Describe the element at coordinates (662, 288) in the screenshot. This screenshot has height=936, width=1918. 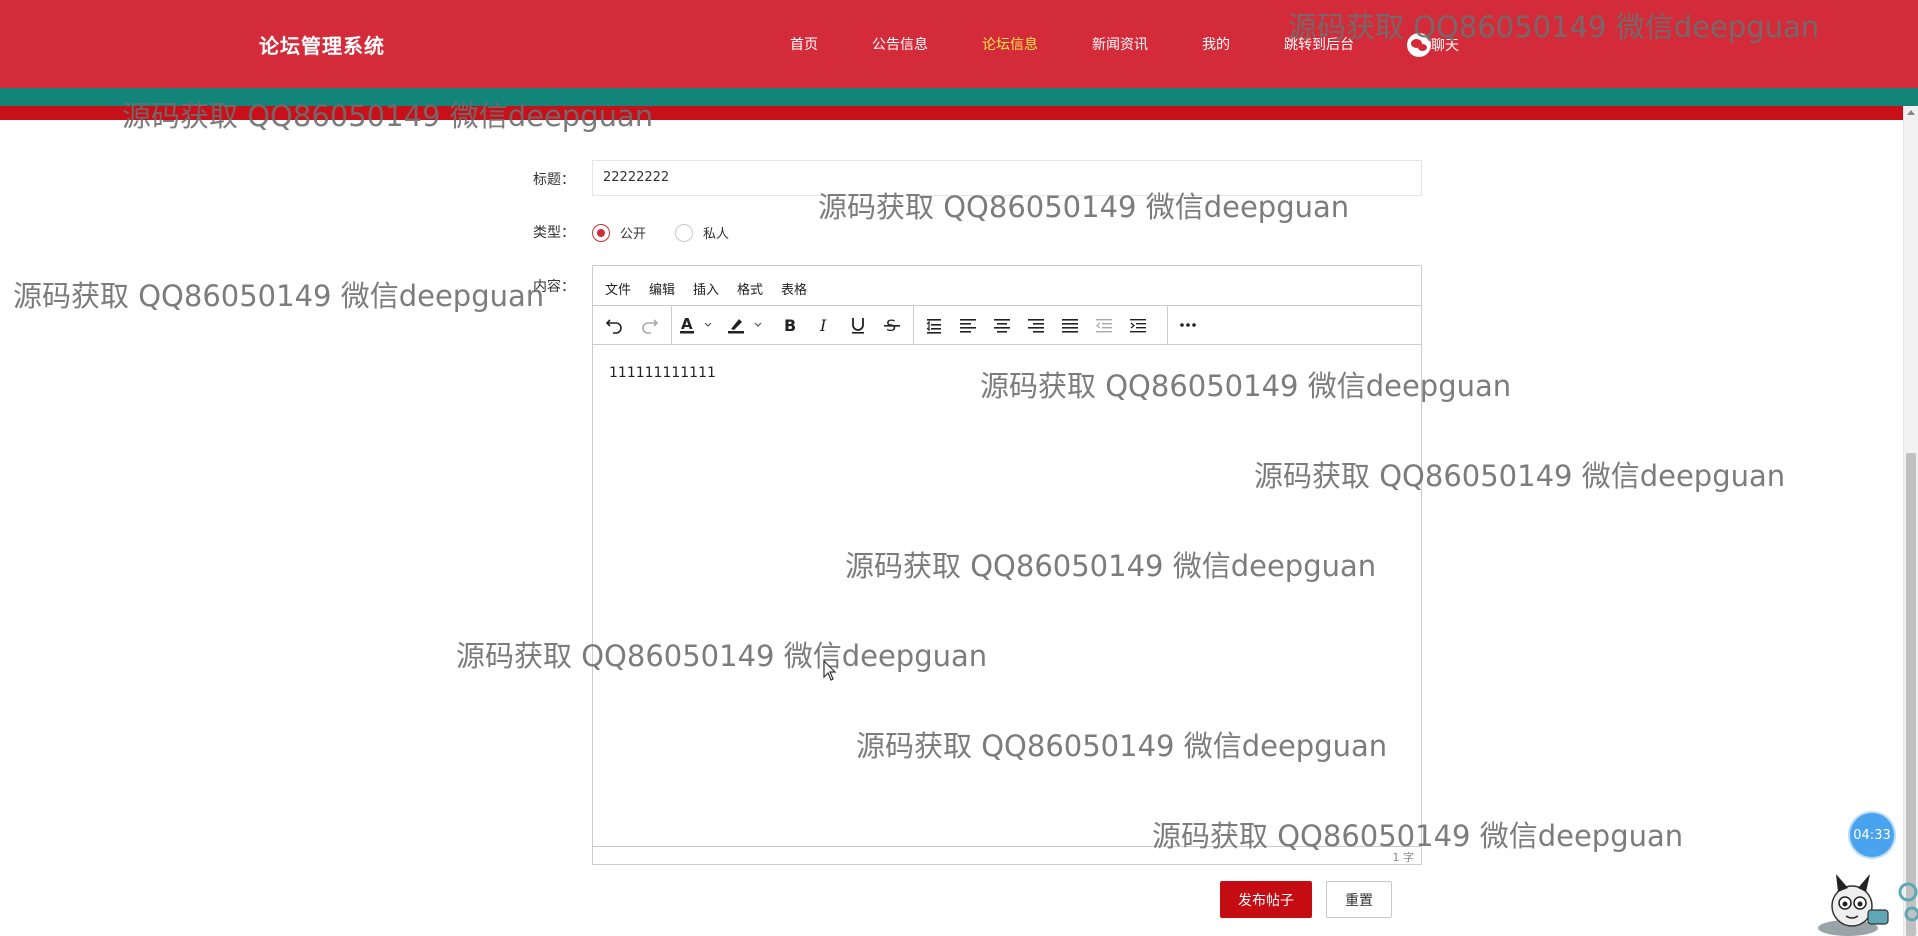
I see `menu-edit: 编辑` at that location.